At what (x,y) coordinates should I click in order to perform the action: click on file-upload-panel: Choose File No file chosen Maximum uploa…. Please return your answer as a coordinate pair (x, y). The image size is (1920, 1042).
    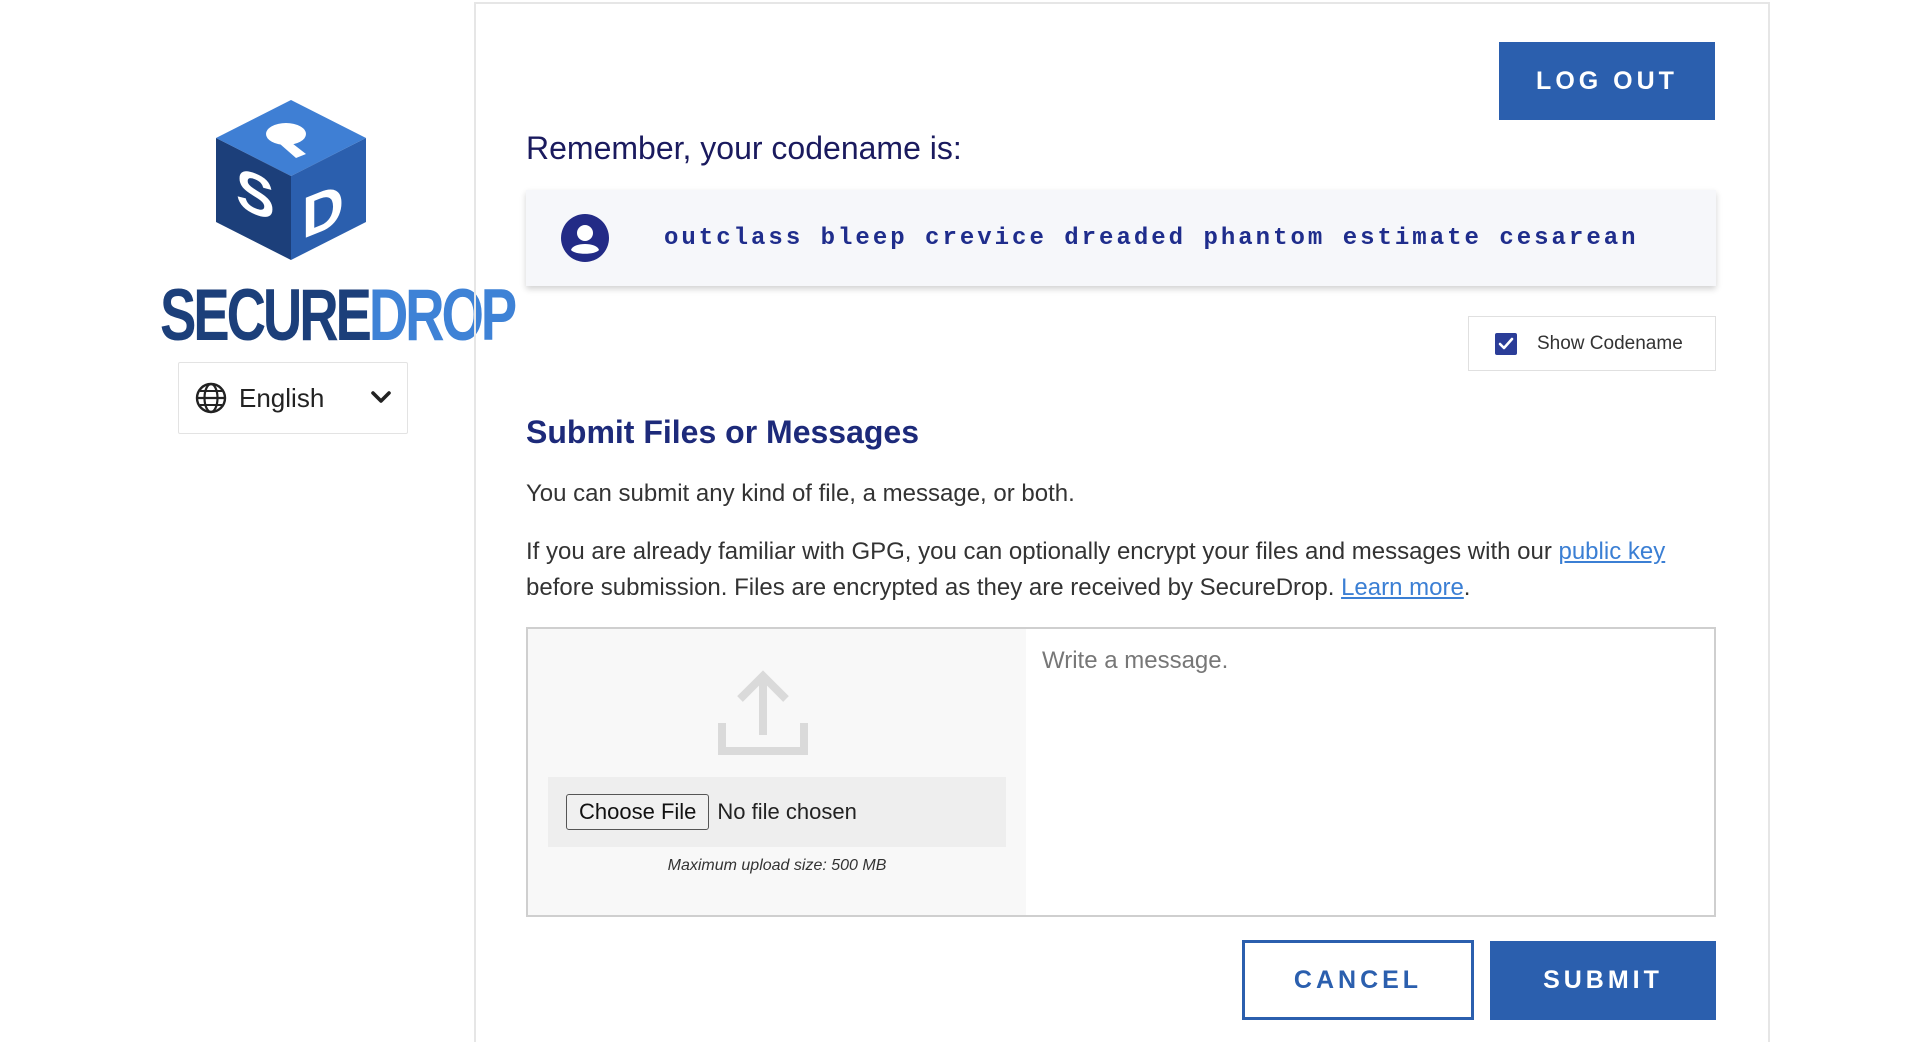
    Looking at the image, I should click on (777, 772).